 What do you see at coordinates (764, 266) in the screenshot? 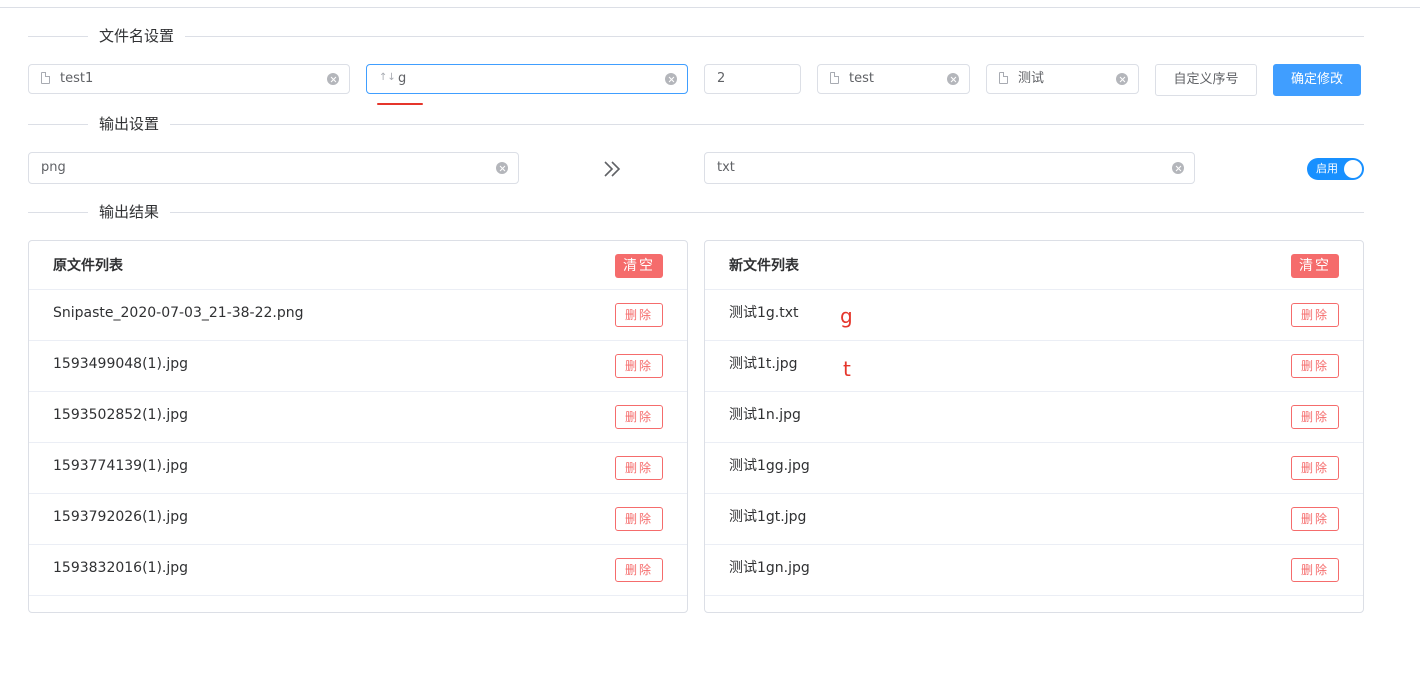
I see `new-list-title: 新文件列表` at bounding box center [764, 266].